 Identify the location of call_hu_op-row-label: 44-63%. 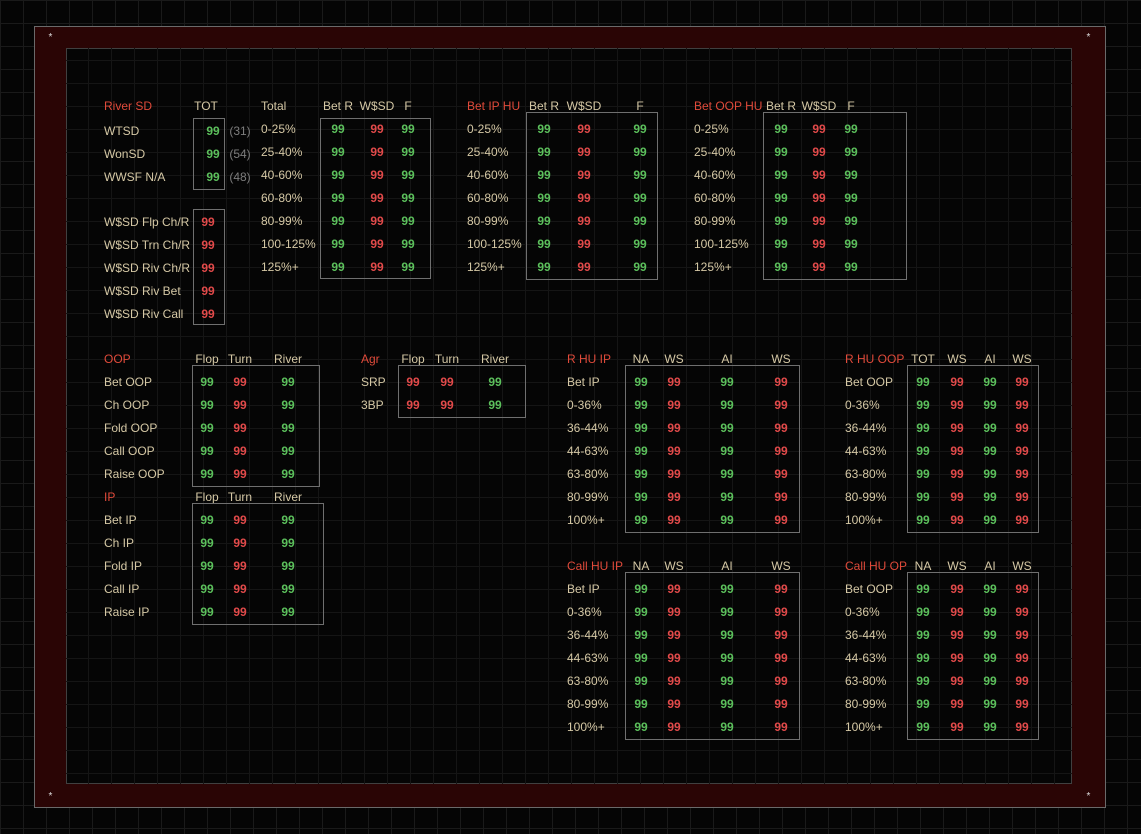
(866, 658).